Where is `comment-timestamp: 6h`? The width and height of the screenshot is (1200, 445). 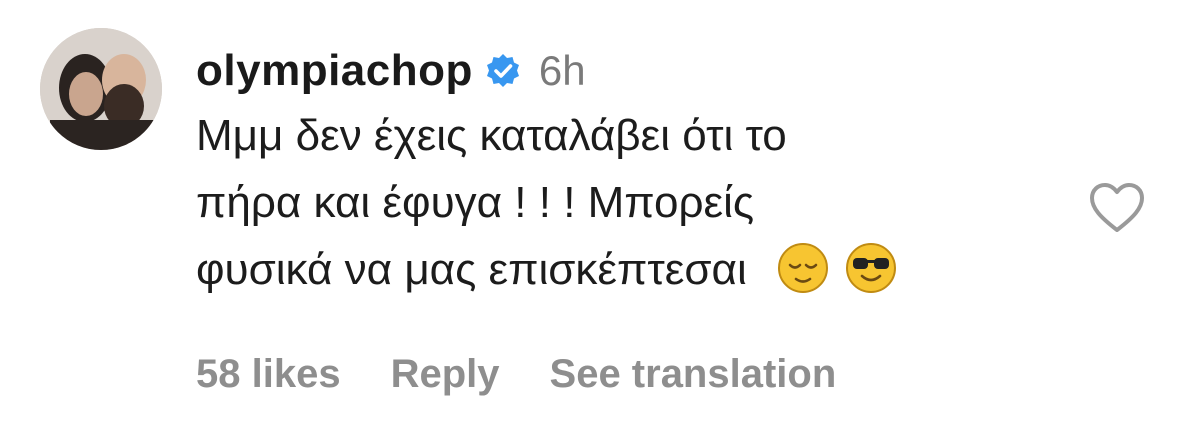
comment-timestamp: 6h is located at coordinates (562, 71).